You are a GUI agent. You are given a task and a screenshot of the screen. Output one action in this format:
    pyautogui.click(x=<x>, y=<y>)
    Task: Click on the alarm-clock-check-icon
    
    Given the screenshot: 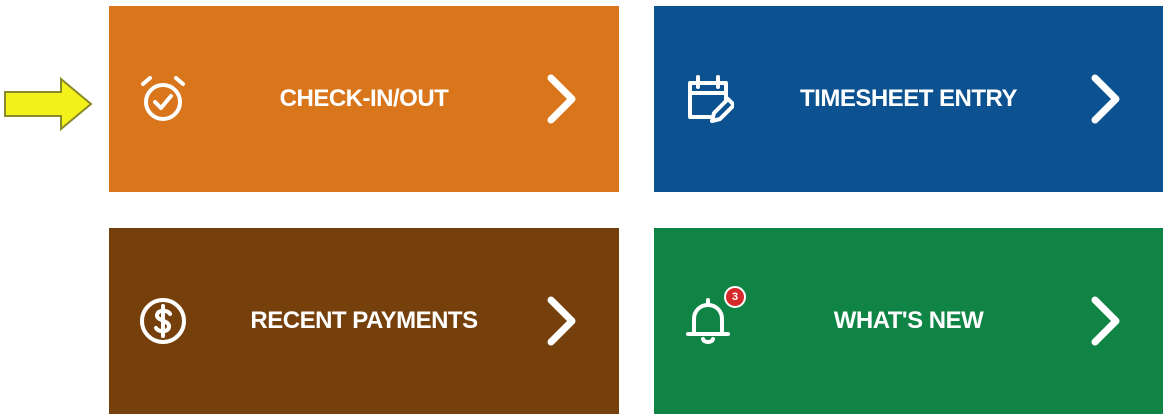 What is the action you would take?
    pyautogui.click(x=163, y=98)
    